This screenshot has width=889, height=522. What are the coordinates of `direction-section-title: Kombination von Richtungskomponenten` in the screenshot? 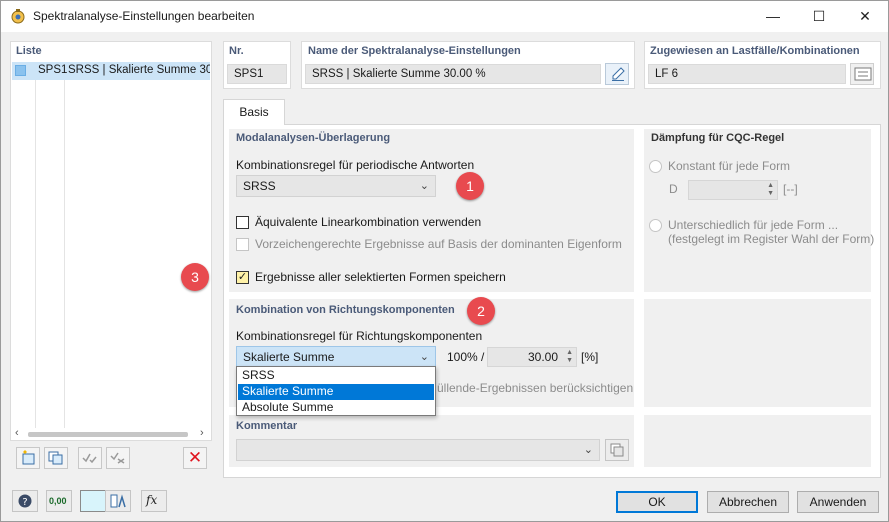 It's located at (345, 310).